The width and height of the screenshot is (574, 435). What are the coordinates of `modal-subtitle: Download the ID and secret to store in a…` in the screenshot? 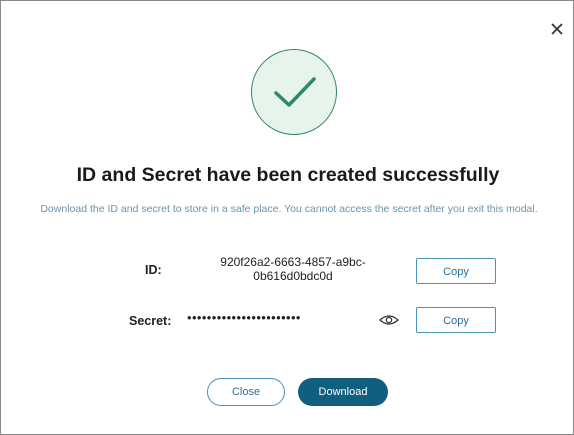 It's located at (289, 209).